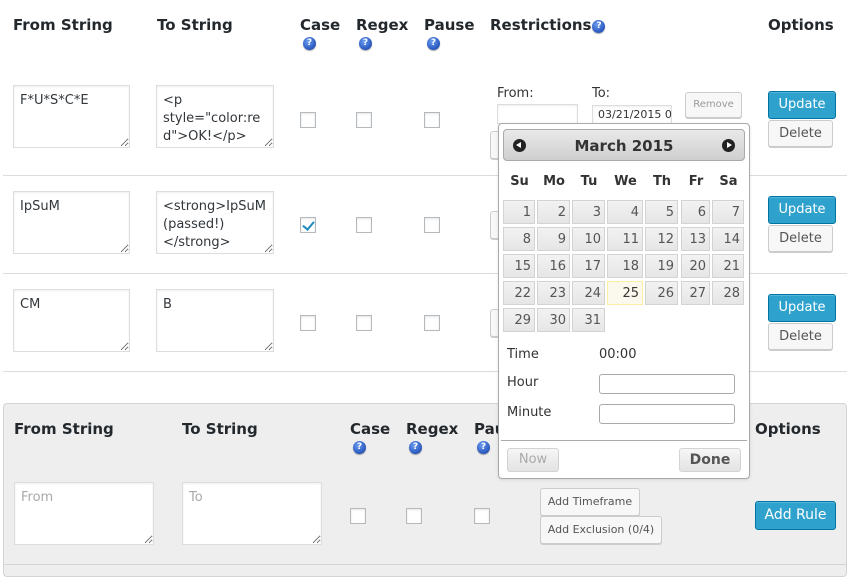 The height and width of the screenshot is (581, 860). I want to click on done-button: Done, so click(710, 460).